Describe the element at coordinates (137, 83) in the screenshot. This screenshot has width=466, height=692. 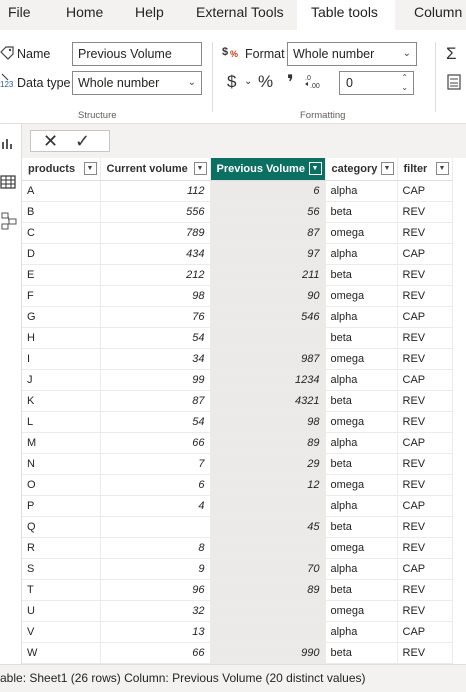
I see `data-type-select: Whole number ⌄` at that location.